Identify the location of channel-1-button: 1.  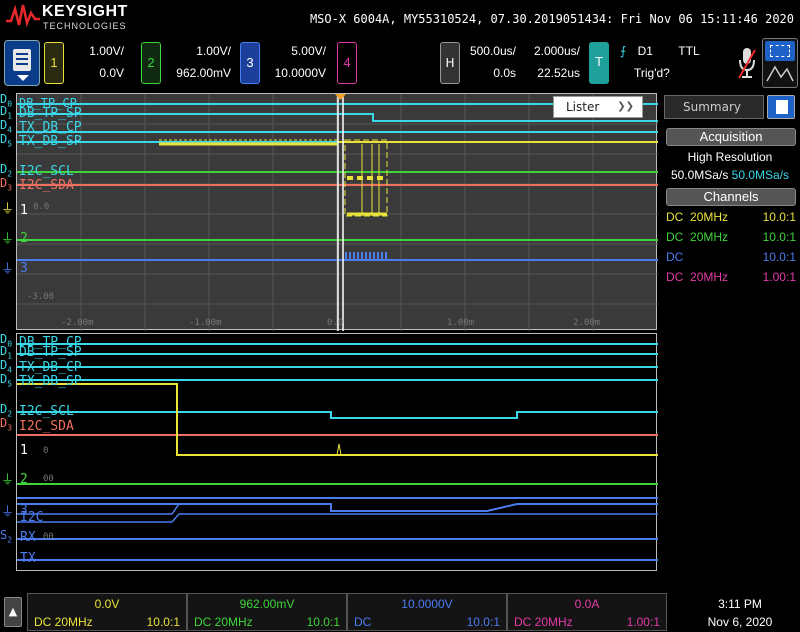
(54, 63).